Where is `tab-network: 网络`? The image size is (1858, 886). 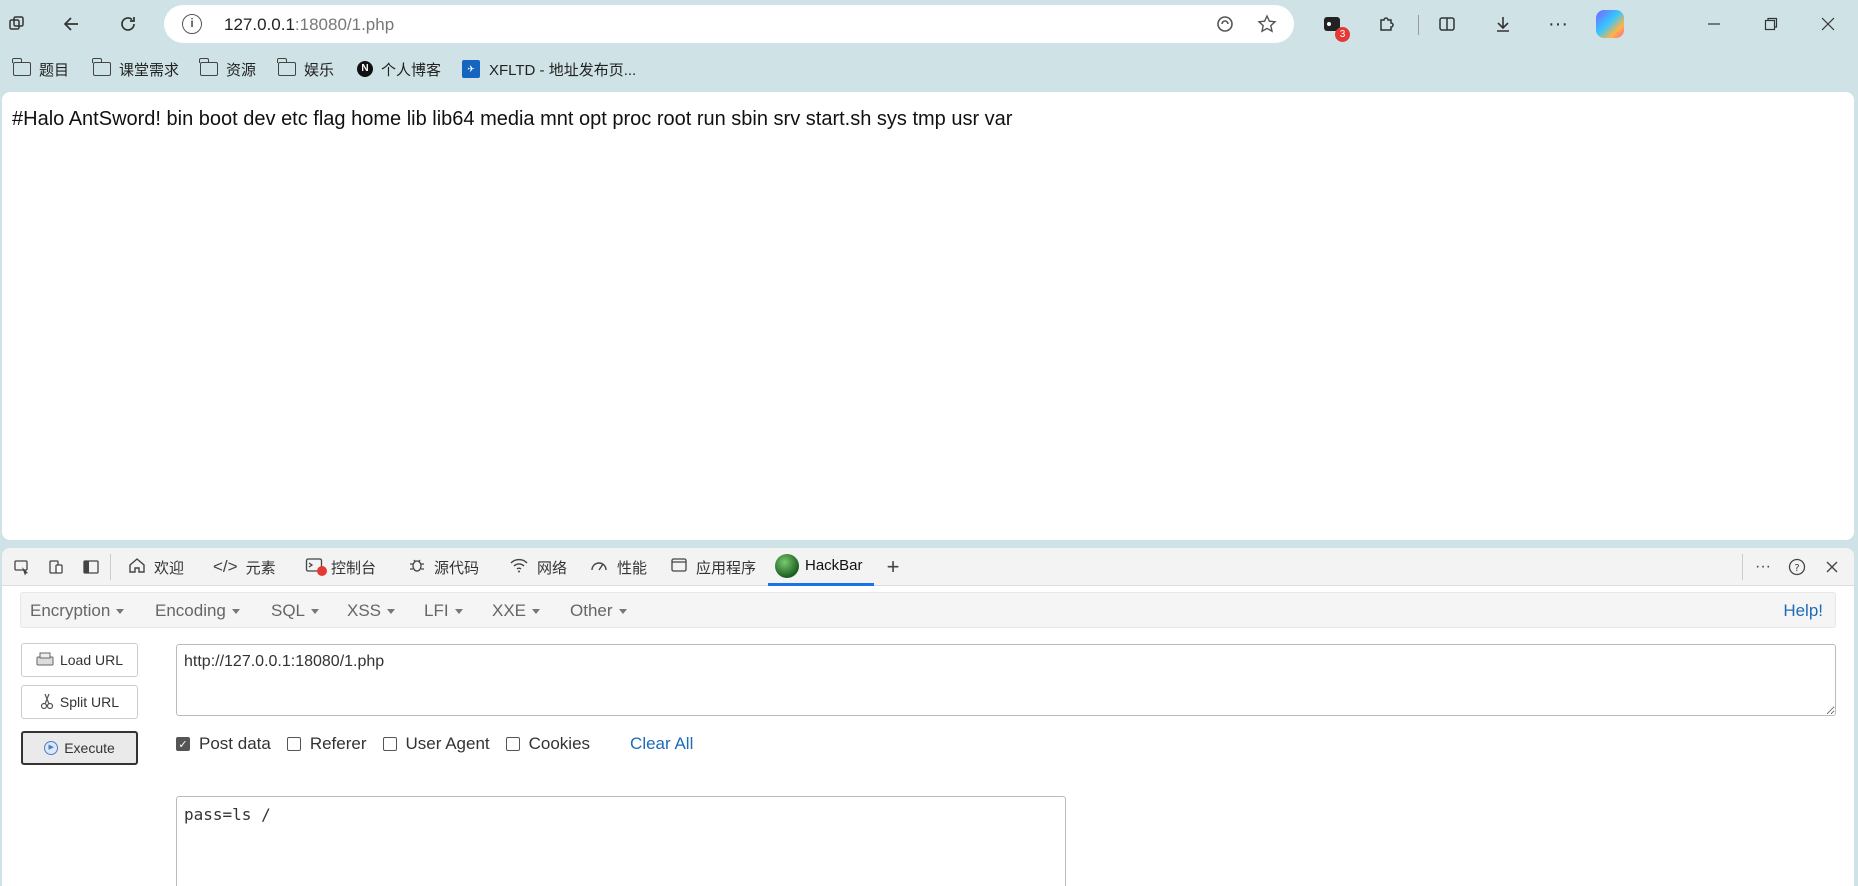
tab-network: 网络 is located at coordinates (538, 567).